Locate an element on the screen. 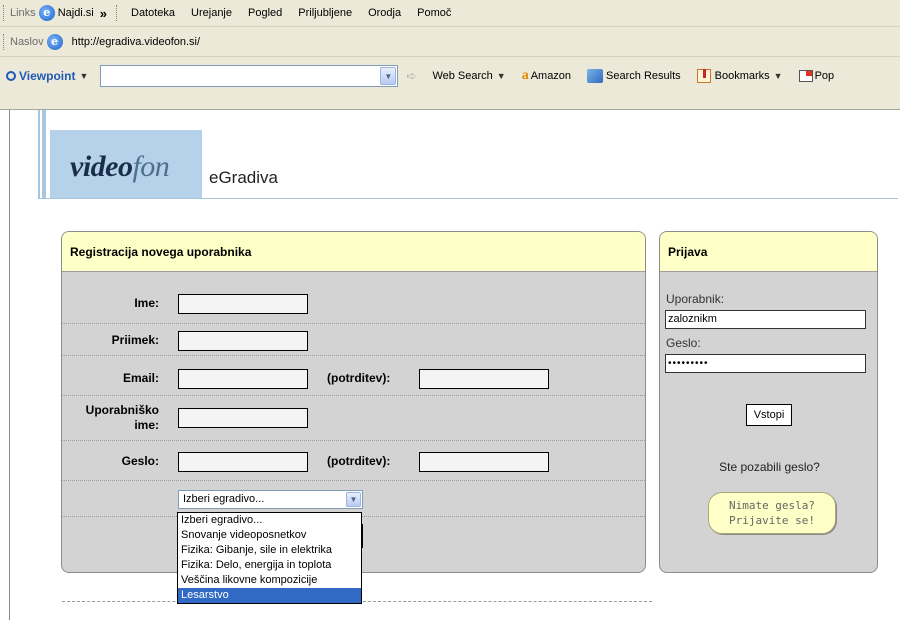  links-label: Links is located at coordinates (23, 13).